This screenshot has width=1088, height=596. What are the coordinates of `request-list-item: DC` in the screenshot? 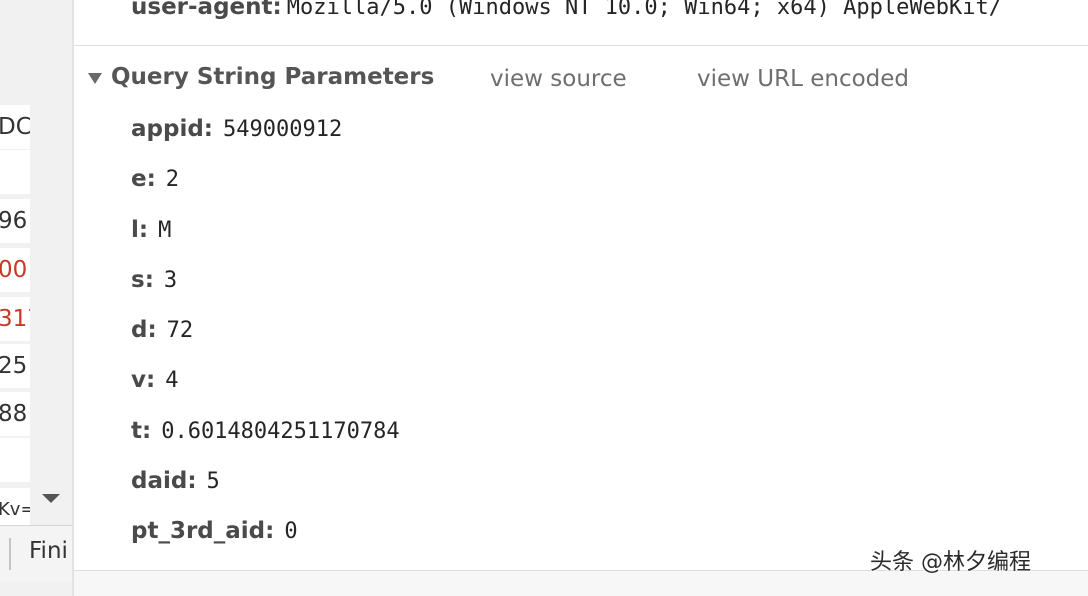 It's located at (15, 127).